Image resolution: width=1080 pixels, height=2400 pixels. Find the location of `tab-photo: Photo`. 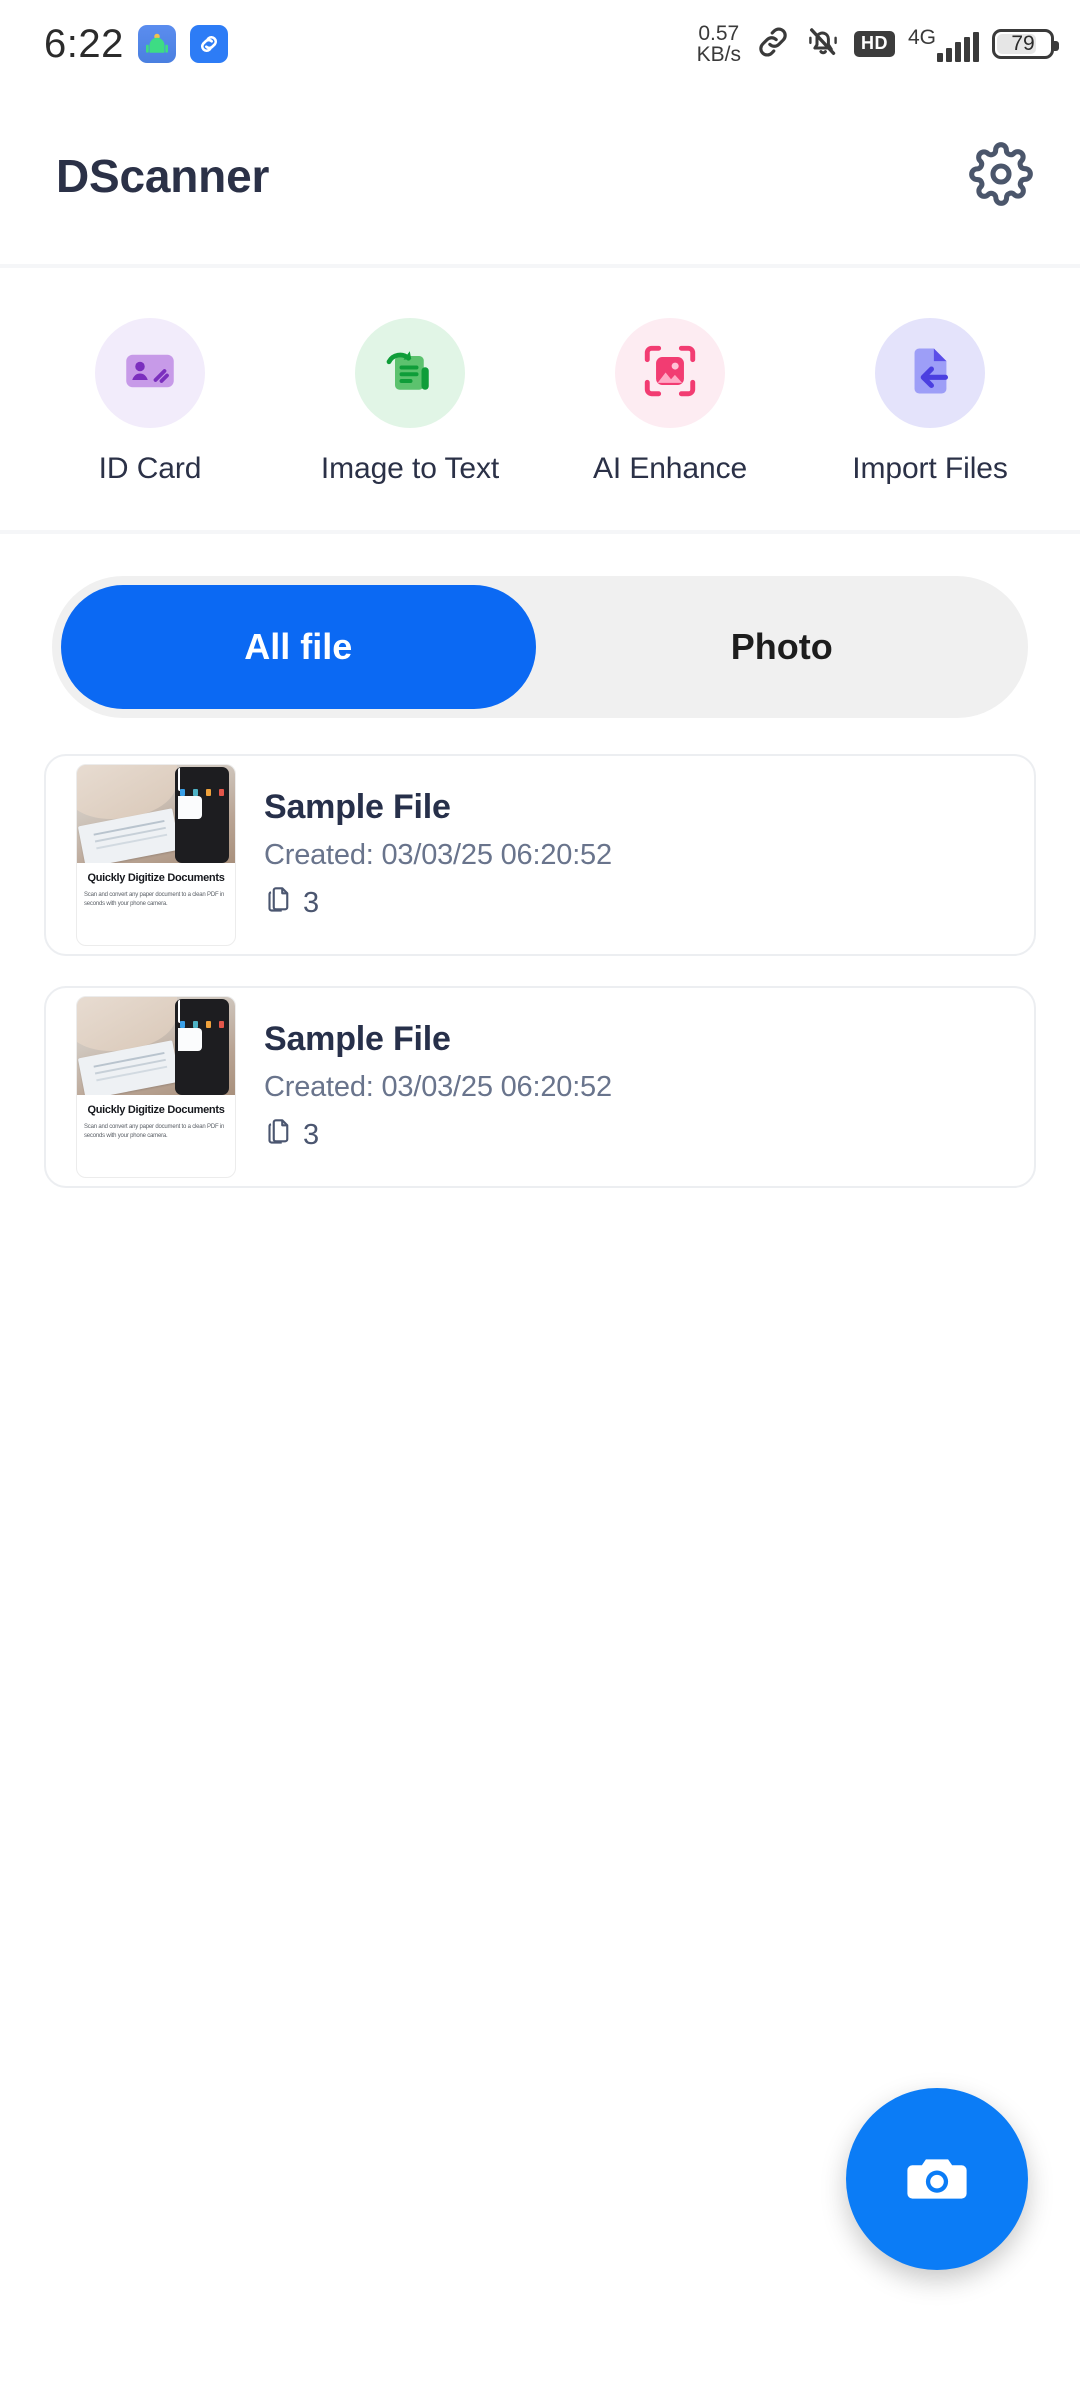

tab-photo: Photo is located at coordinates (782, 647).